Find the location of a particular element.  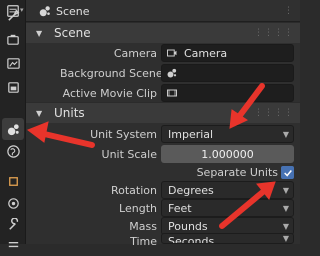

unit-scale-field: 1.000000 is located at coordinates (227, 154).